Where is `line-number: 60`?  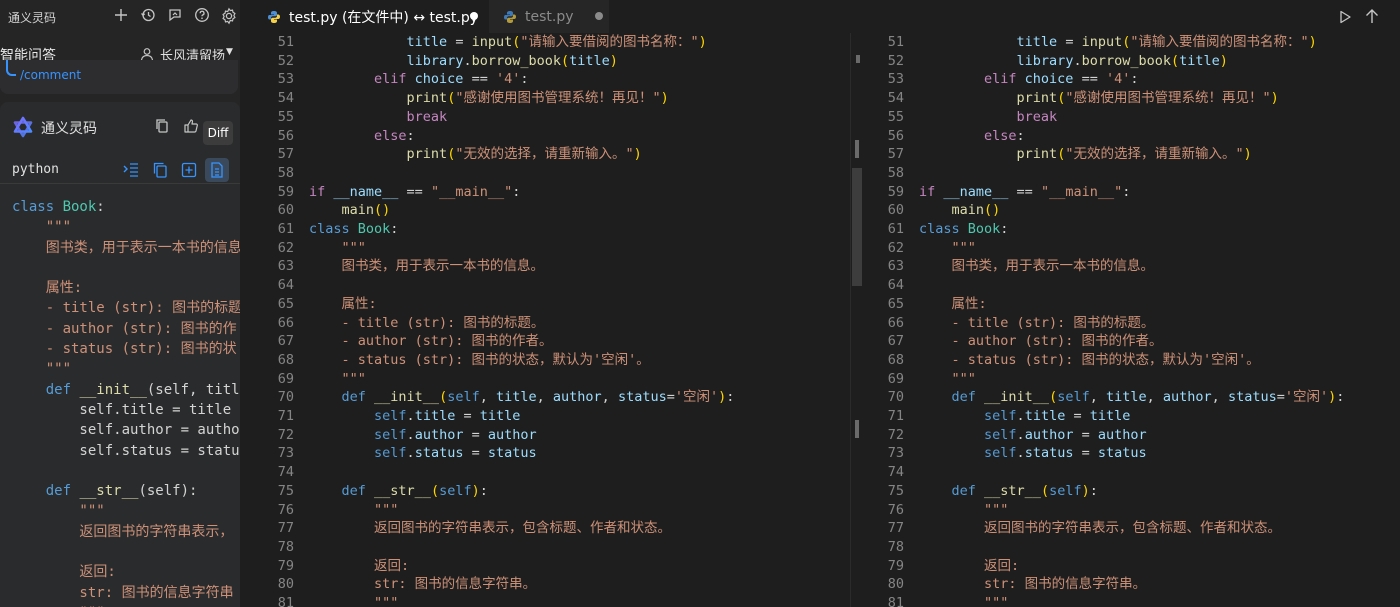
line-number: 60 is located at coordinates (285, 210).